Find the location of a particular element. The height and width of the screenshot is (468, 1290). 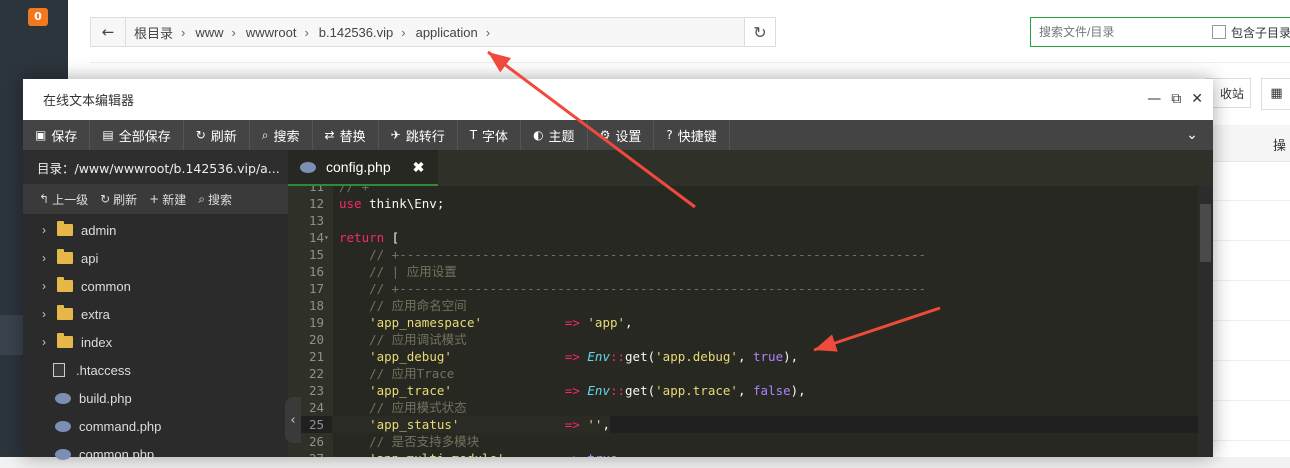

search-icon: ⌕ is located at coordinates (265, 134).